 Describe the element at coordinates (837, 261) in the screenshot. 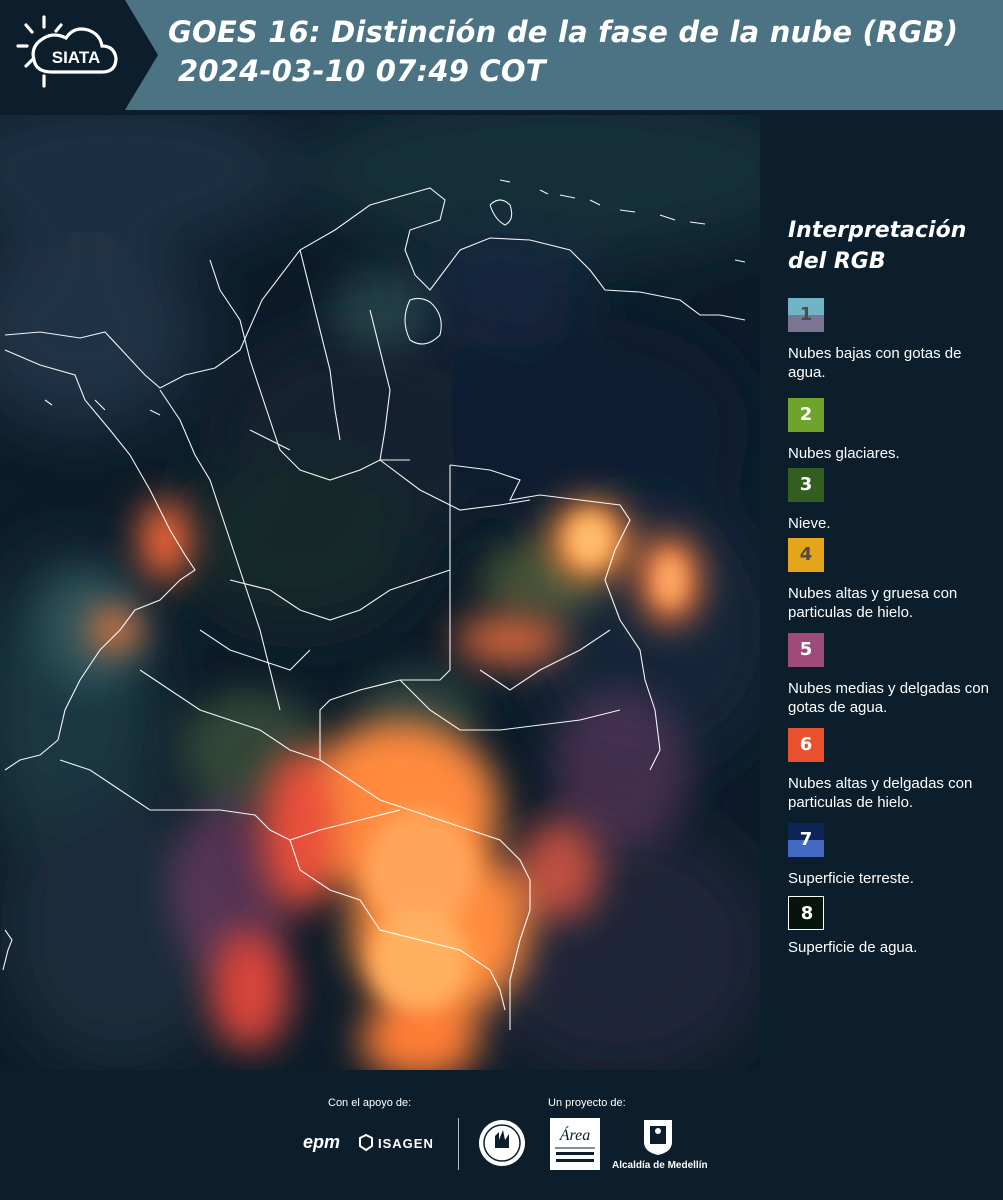

I see `legend-title-line2: del RGB` at that location.